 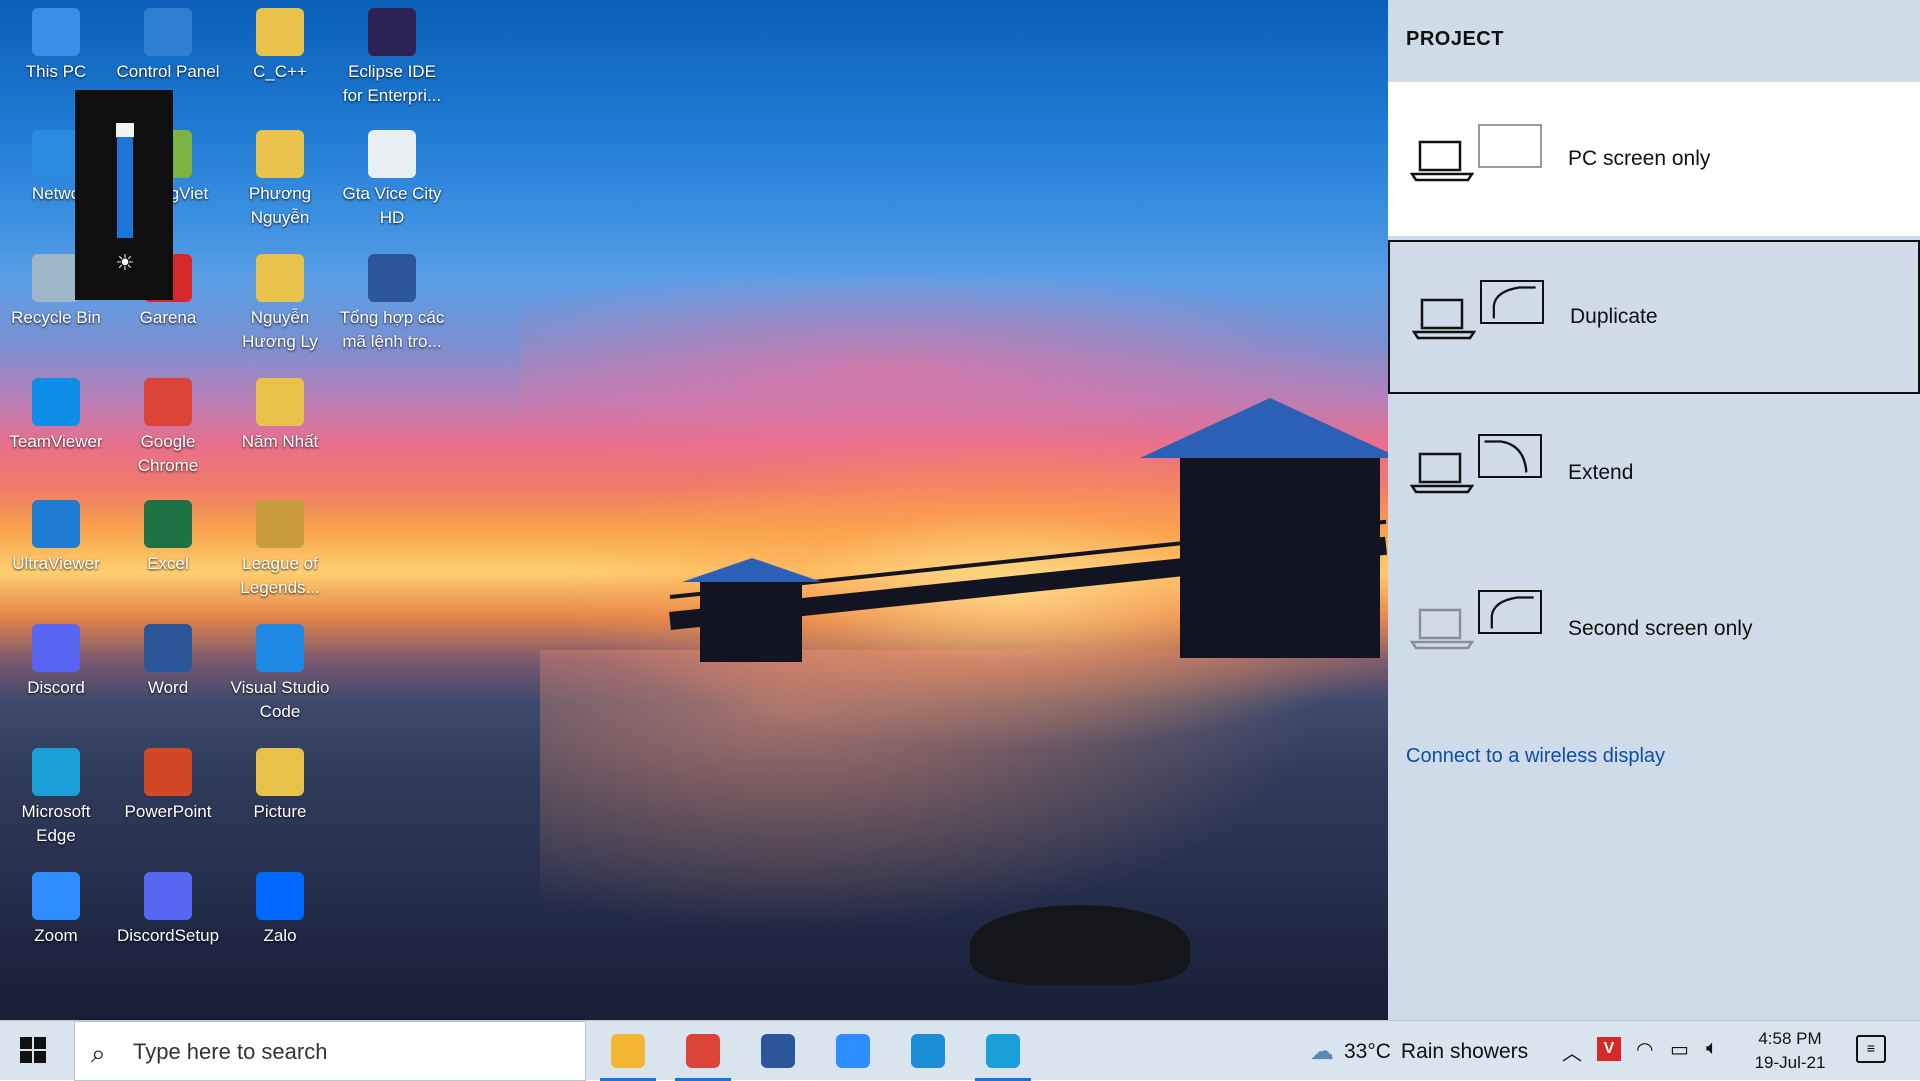 What do you see at coordinates (752, 570) in the screenshot?
I see `wallpaper-small-hut-roof` at bounding box center [752, 570].